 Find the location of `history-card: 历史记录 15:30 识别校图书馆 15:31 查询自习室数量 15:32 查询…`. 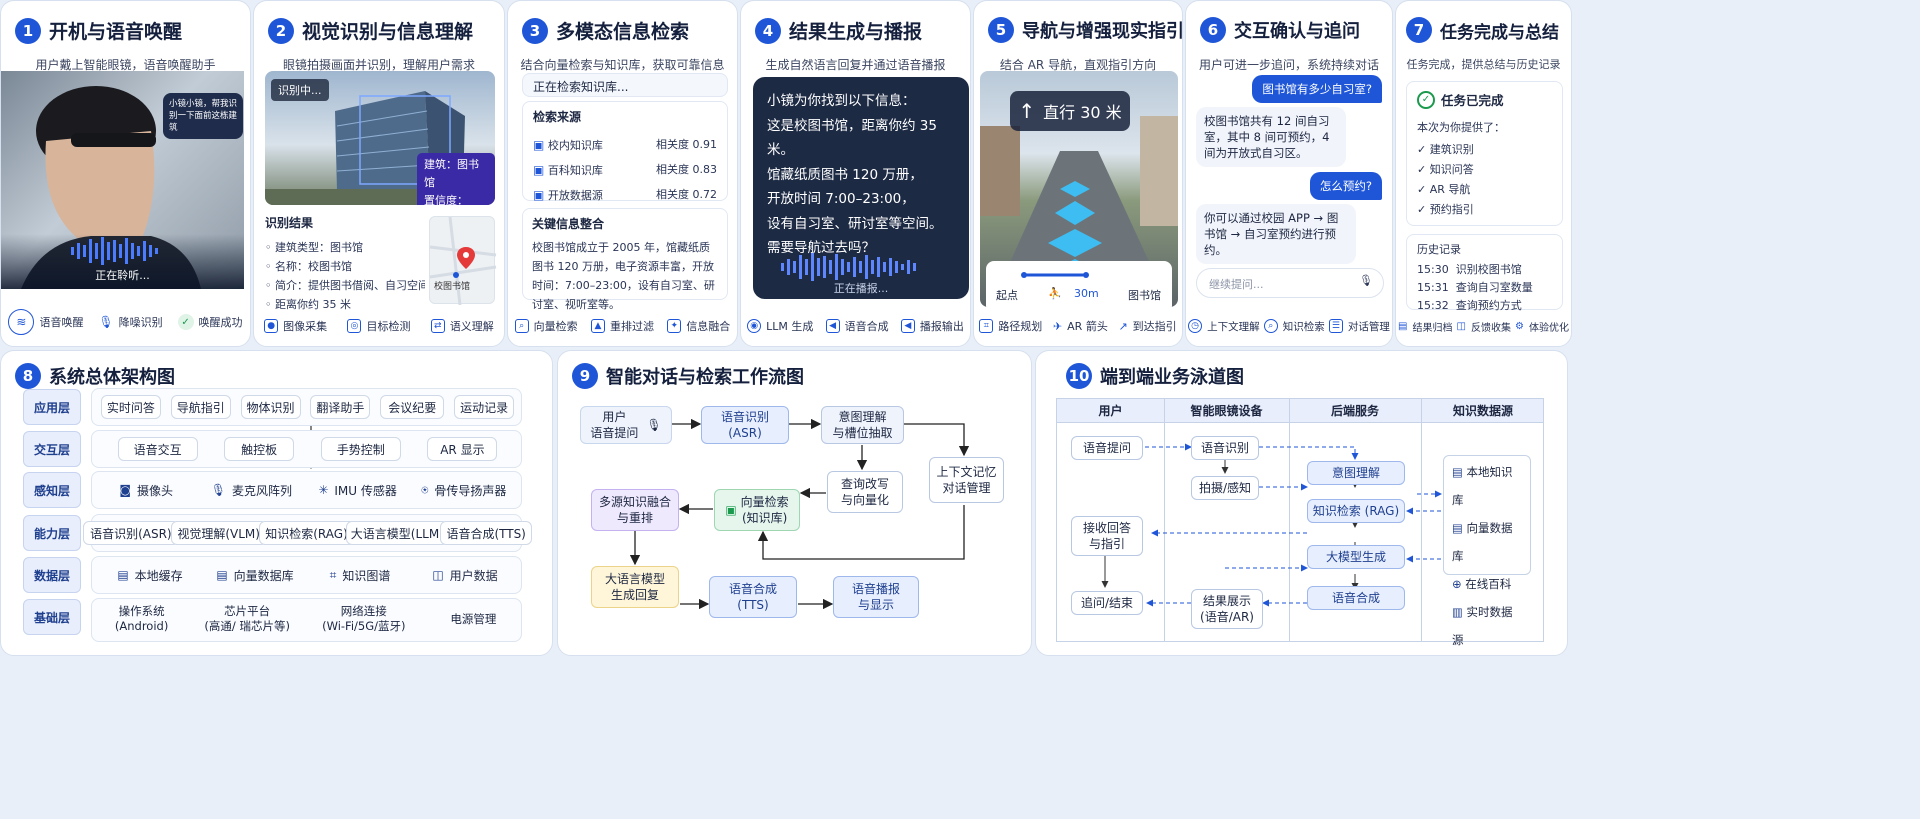

history-card: 历史记录 15:30 识别校图书馆 15:31 查询自习室数量 15:32 查询… is located at coordinates (1484, 273).